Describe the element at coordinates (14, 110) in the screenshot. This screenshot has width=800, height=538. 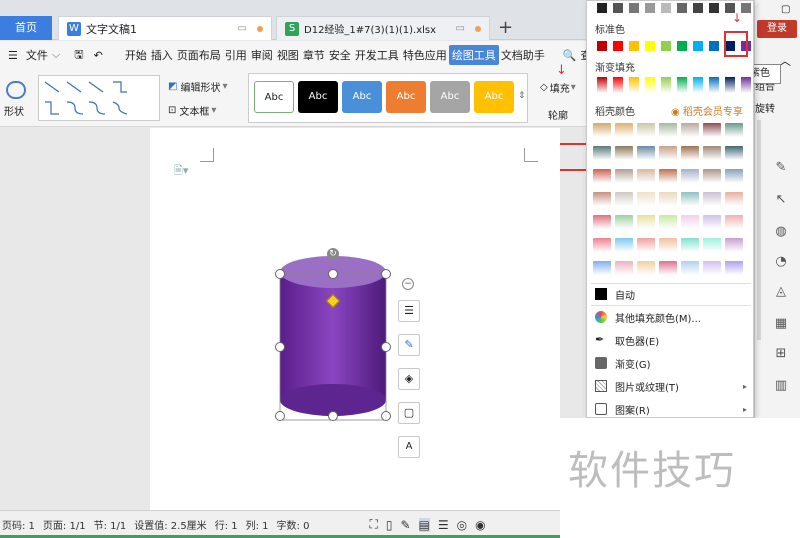
I see `shape-label: 形状` at that location.